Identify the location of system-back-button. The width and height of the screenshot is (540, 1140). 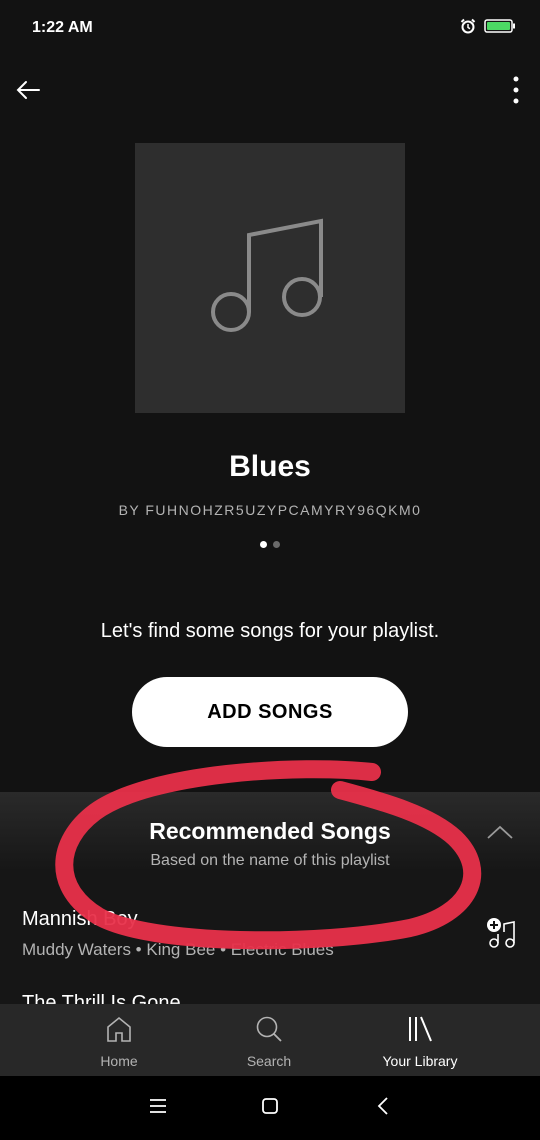
(383, 1108).